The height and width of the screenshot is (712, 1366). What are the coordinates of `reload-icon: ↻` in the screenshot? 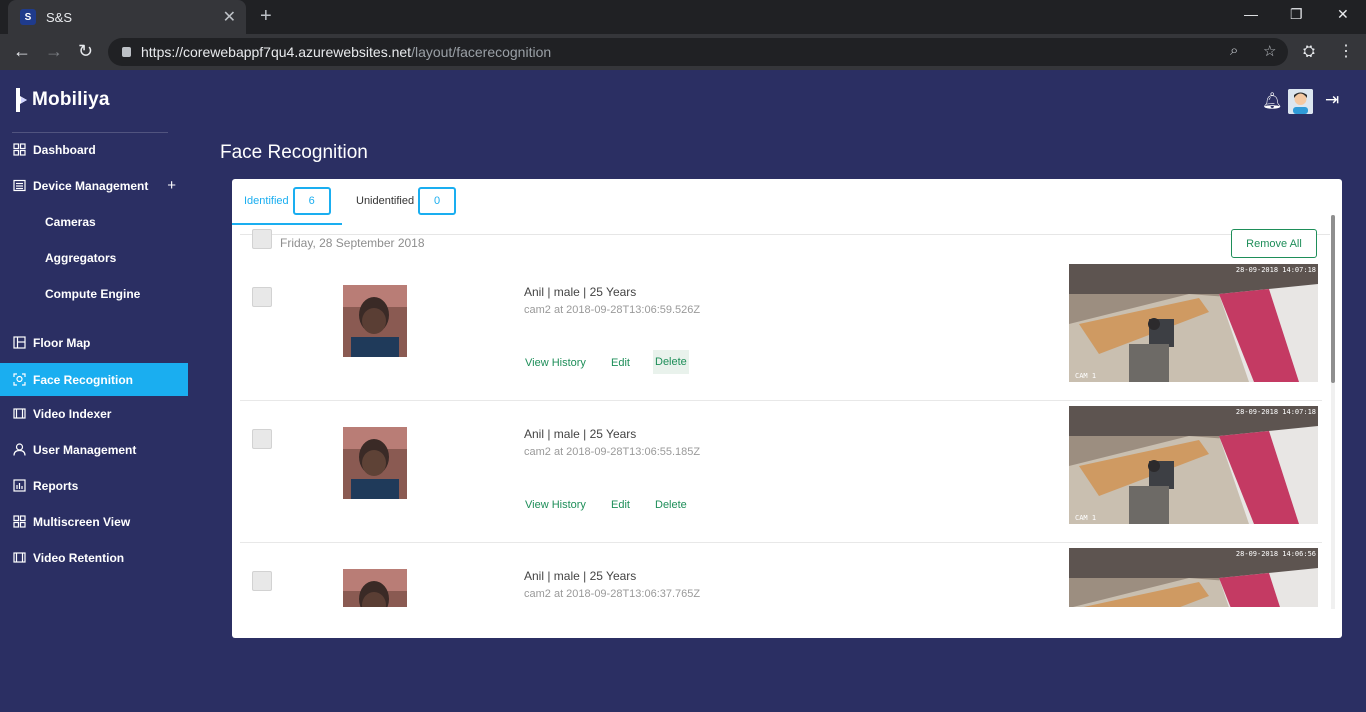 It's located at (85, 51).